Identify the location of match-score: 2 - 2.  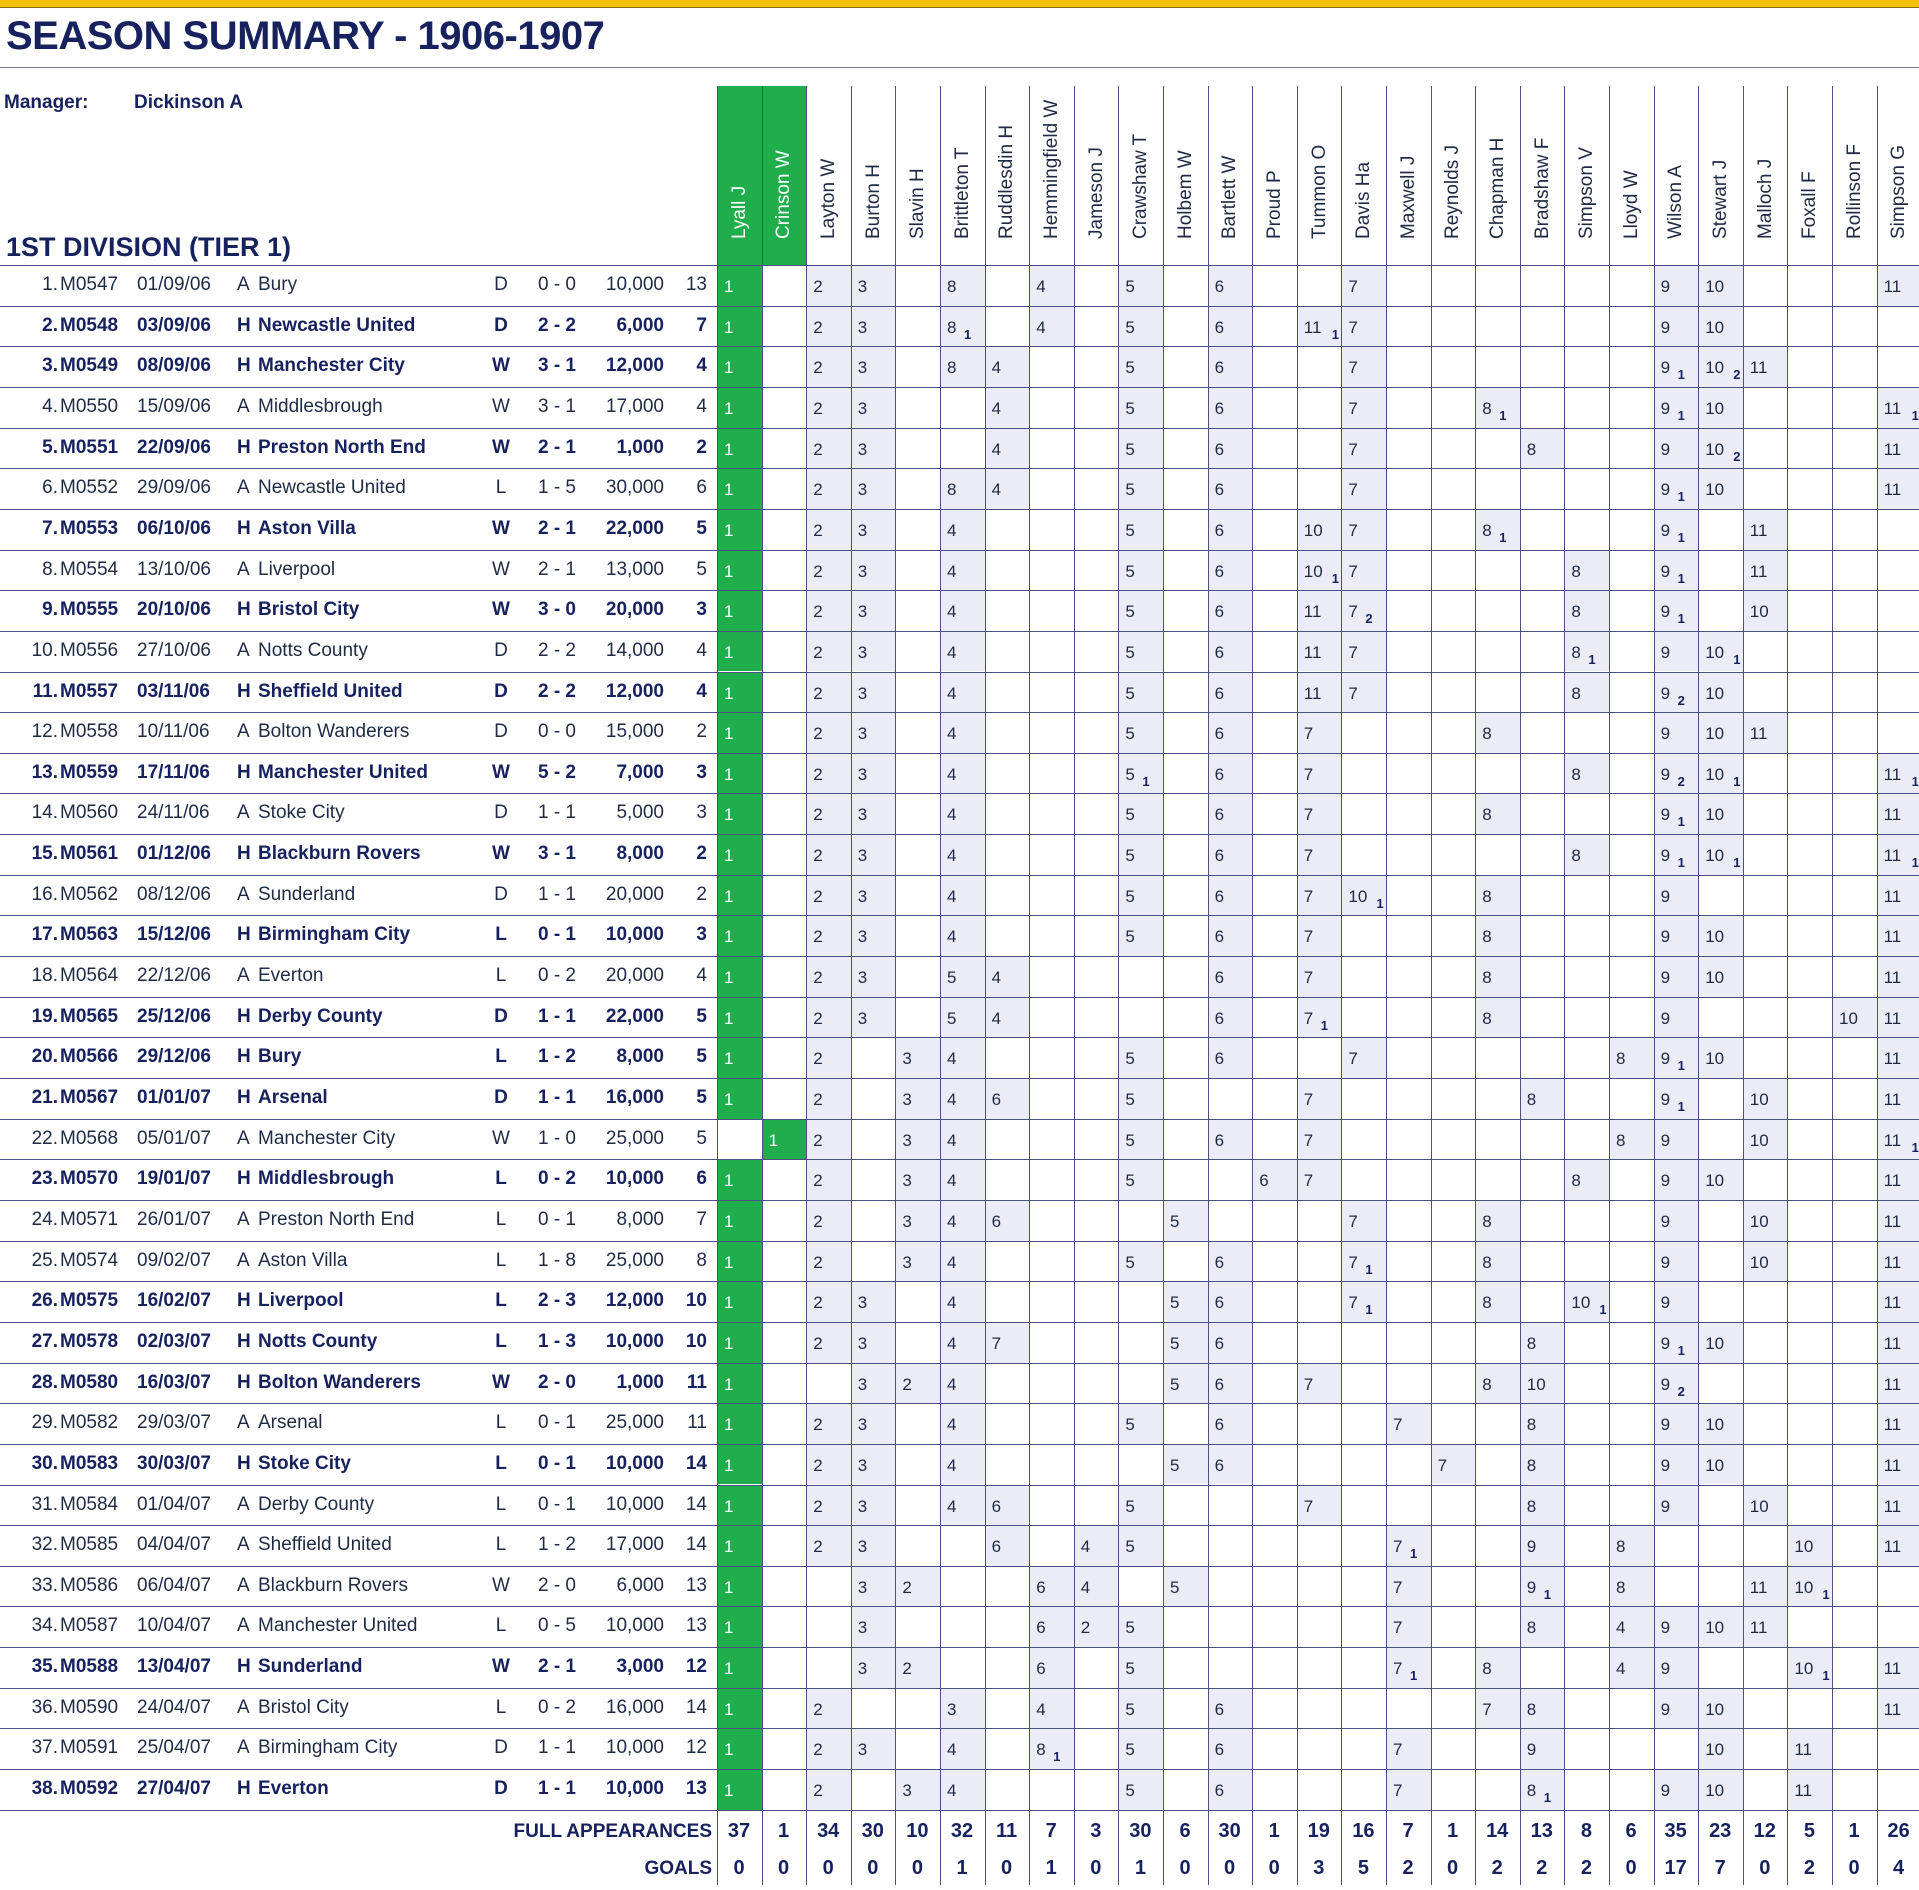
(557, 325).